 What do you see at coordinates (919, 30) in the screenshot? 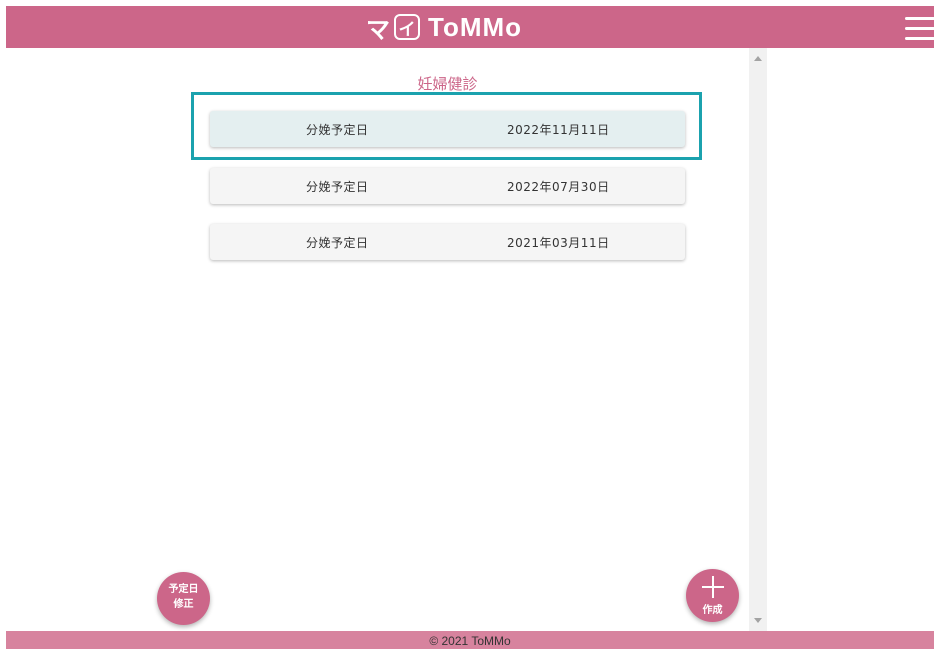
I see `hamburger-menu-icon` at bounding box center [919, 30].